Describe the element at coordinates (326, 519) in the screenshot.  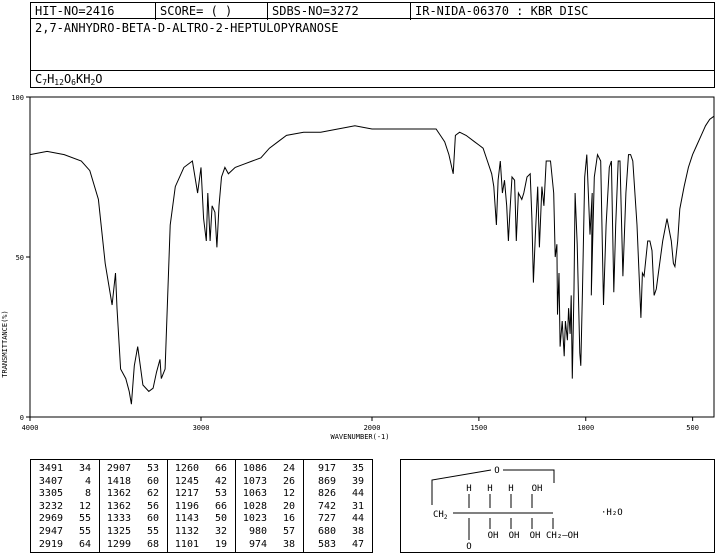
I see `peak-wavenumber: 727` at that location.